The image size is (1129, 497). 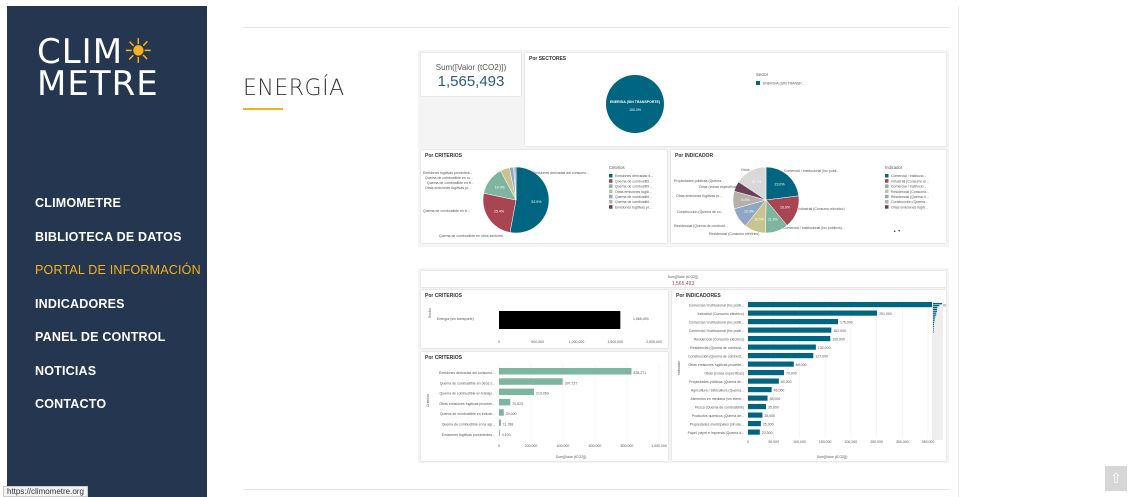 I want to click on kpi-card: Sum([Valor (tCO2)]) 1,565,493, so click(x=471, y=74).